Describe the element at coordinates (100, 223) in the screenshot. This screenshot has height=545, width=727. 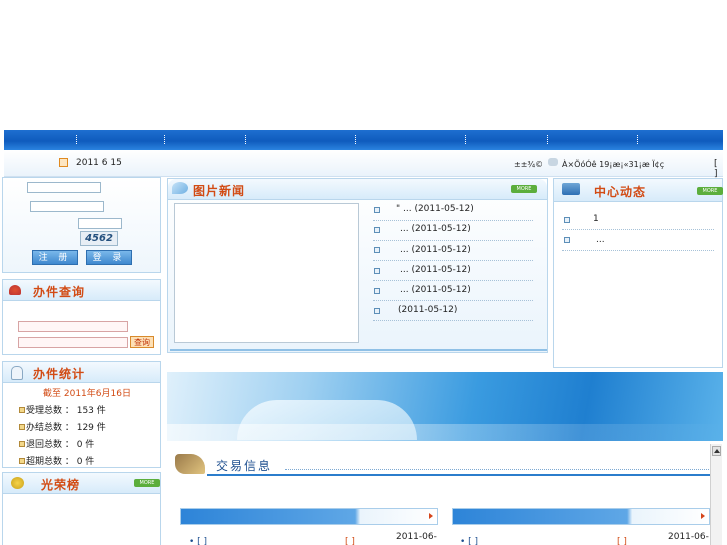
I see `captcha-input` at that location.